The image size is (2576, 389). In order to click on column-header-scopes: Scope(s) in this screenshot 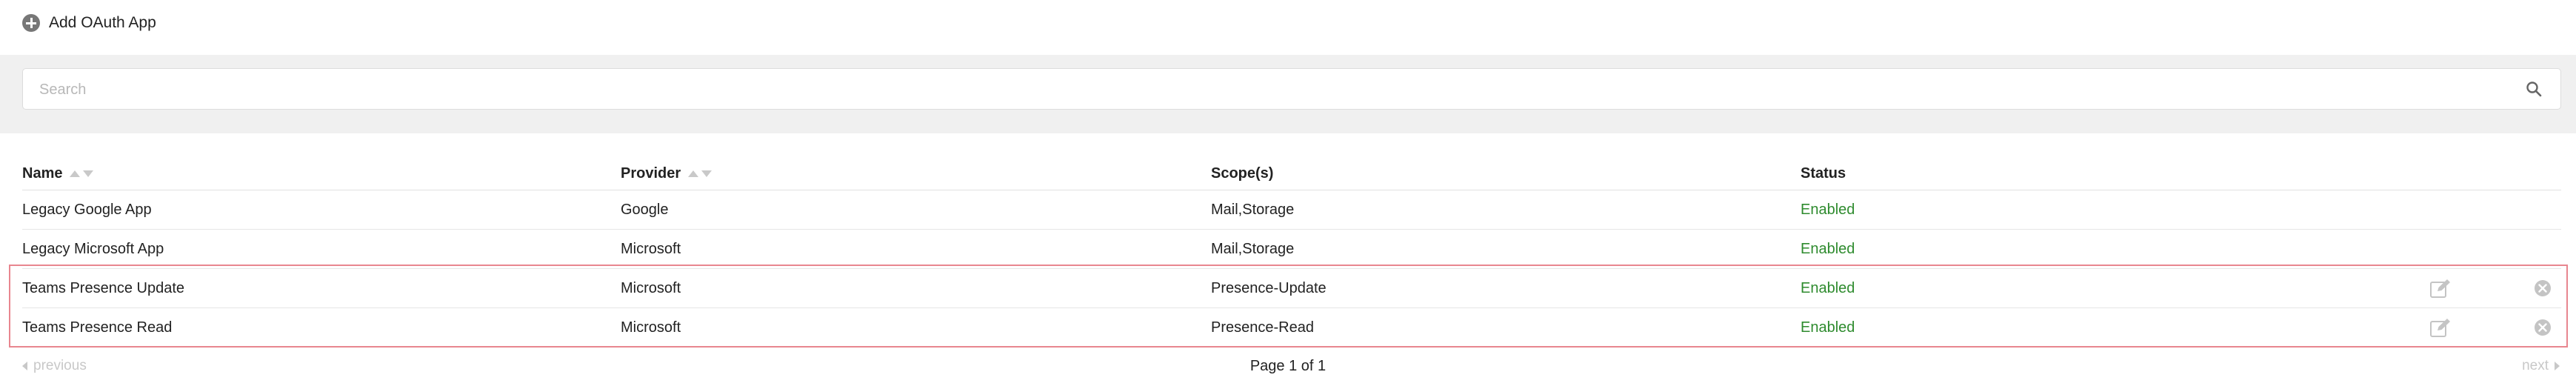, I will do `click(1242, 173)`.